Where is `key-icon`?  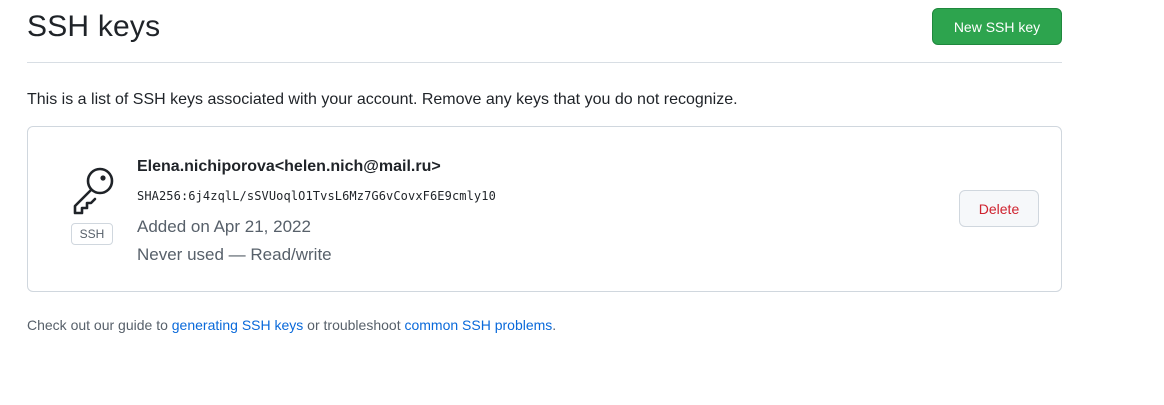
key-icon is located at coordinates (93, 191).